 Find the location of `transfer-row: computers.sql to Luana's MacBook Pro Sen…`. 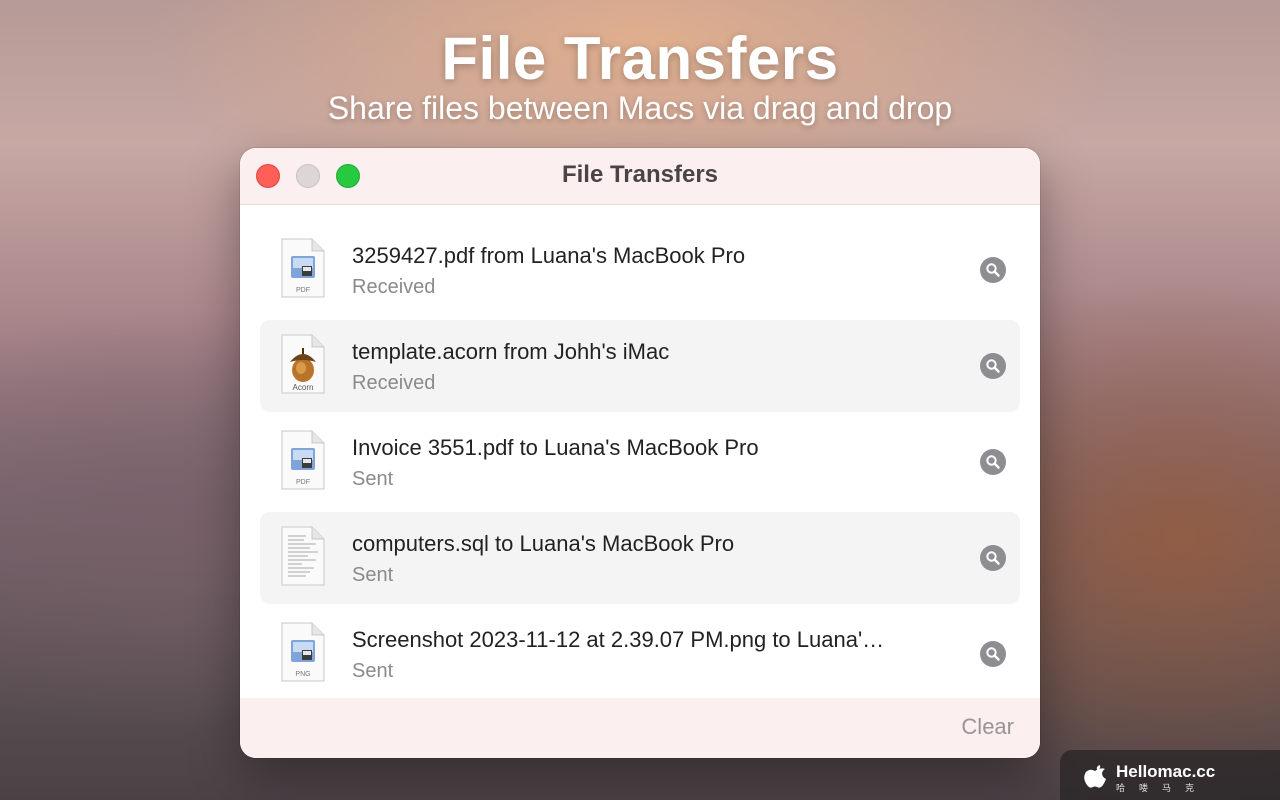

transfer-row: computers.sql to Luana's MacBook Pro Sen… is located at coordinates (640, 558).